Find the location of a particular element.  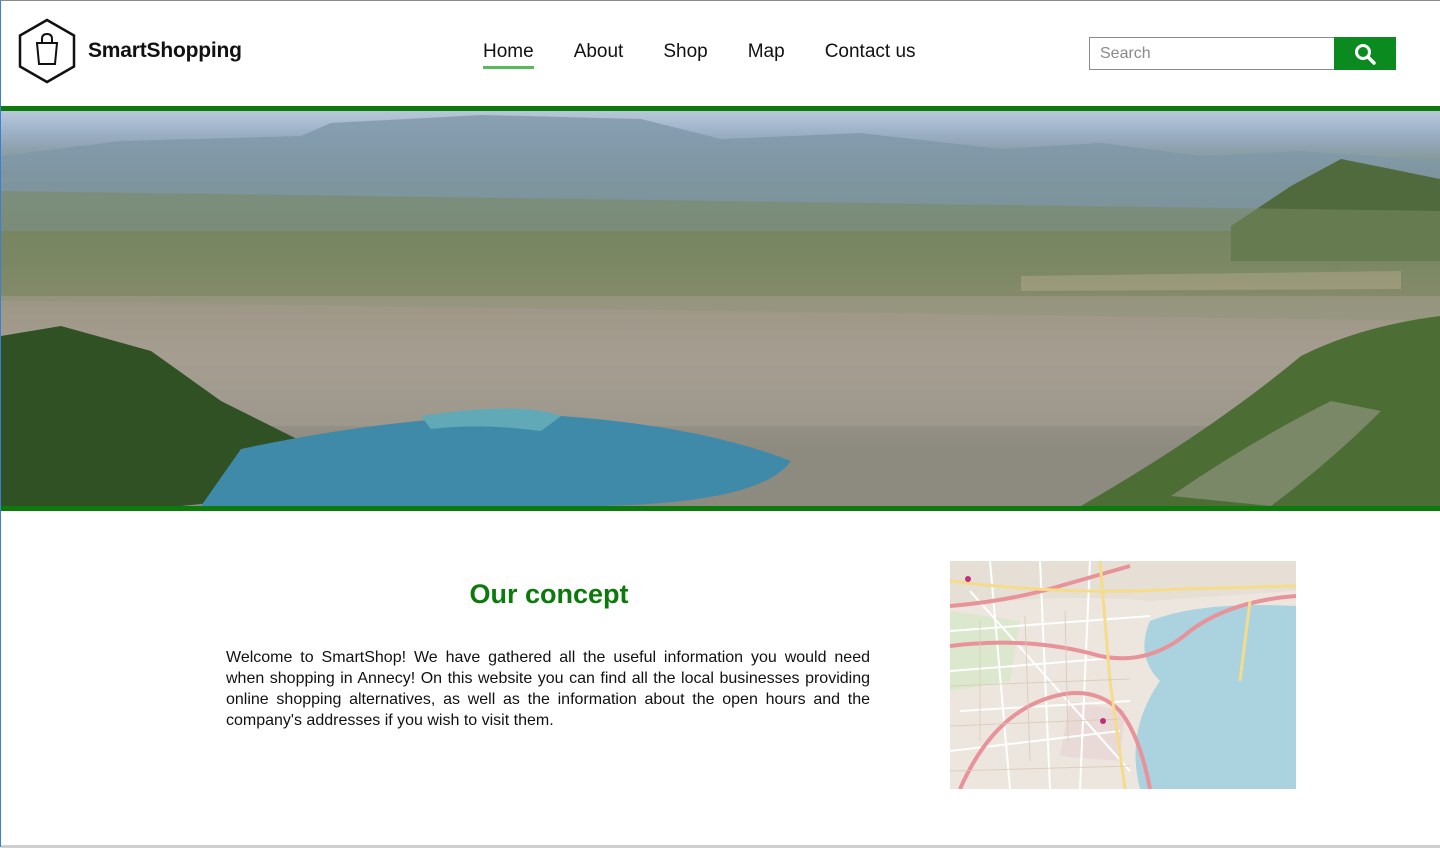

shopping-bag-icon is located at coordinates (47, 51).